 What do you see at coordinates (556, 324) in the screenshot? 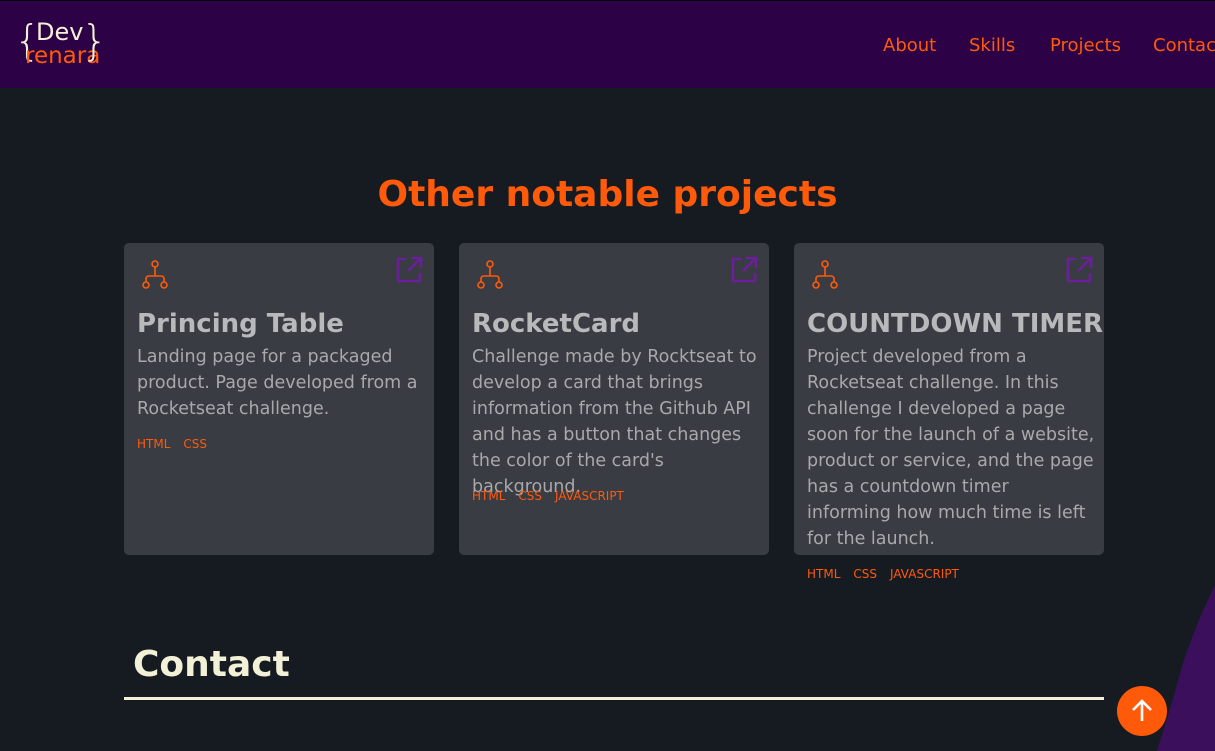
I see `project-card-title: RocketCard` at bounding box center [556, 324].